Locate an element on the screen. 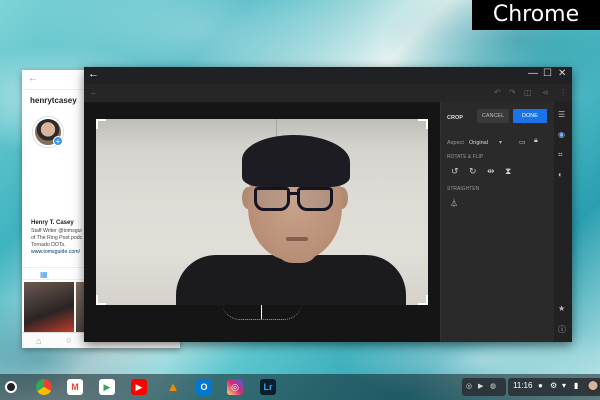  glasses-bridge is located at coordinates (293, 193).